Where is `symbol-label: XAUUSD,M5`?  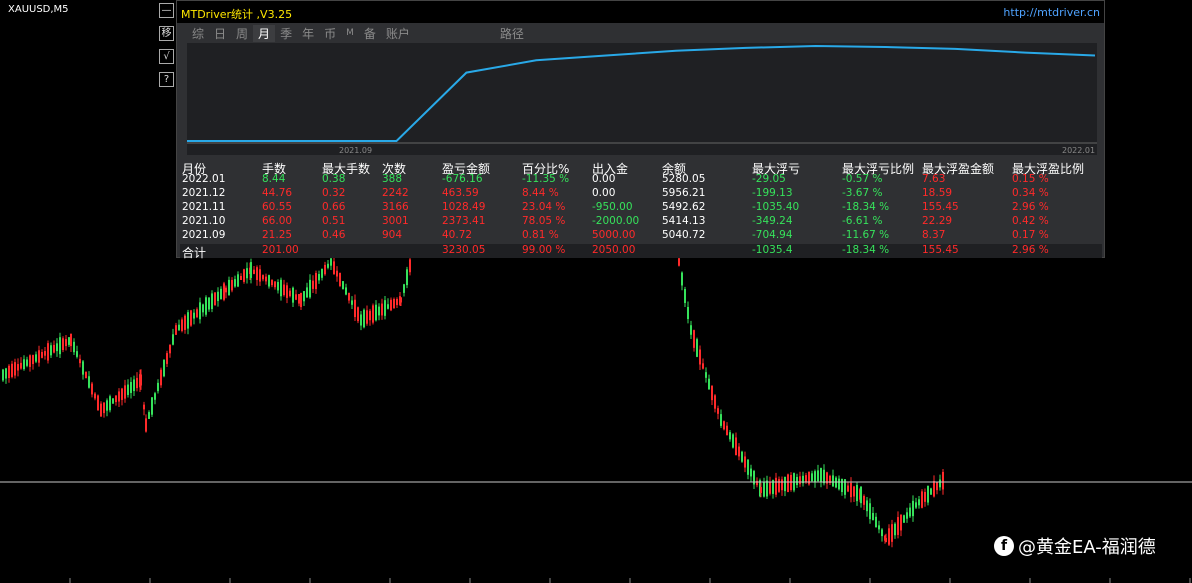
symbol-label: XAUUSD,M5 is located at coordinates (38, 9).